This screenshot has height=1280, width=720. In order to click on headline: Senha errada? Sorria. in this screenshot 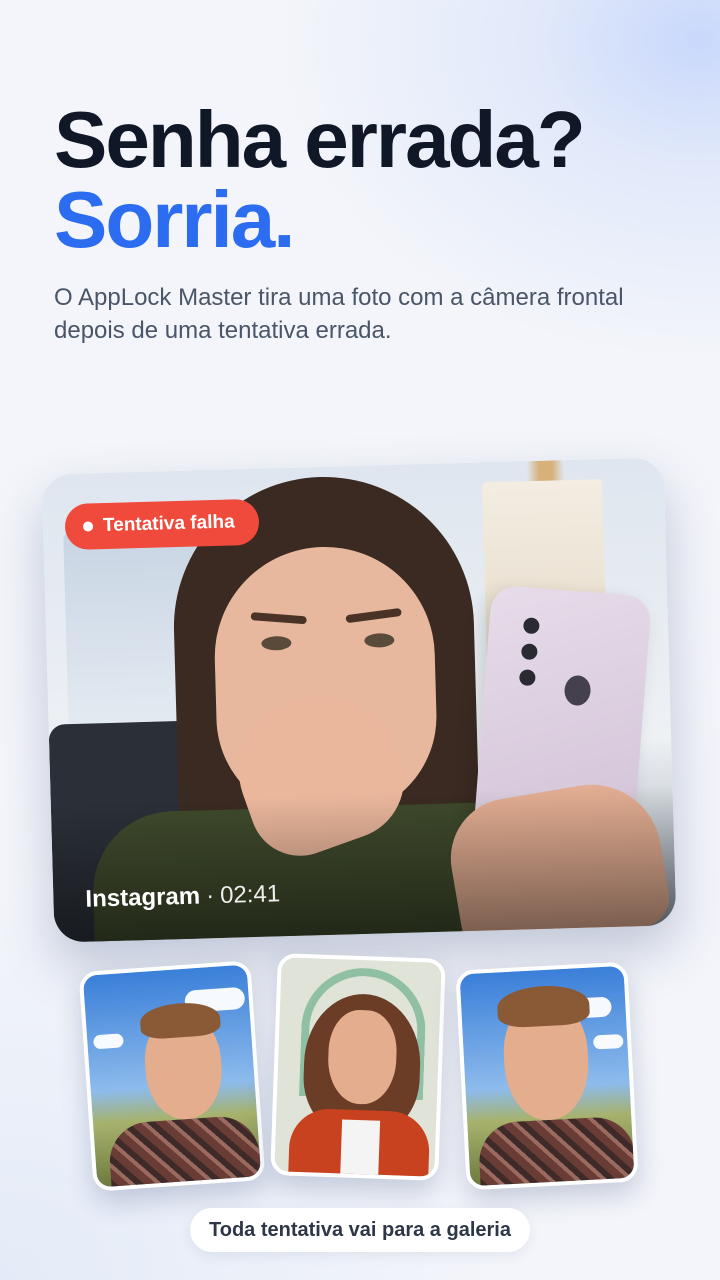, I will do `click(320, 179)`.